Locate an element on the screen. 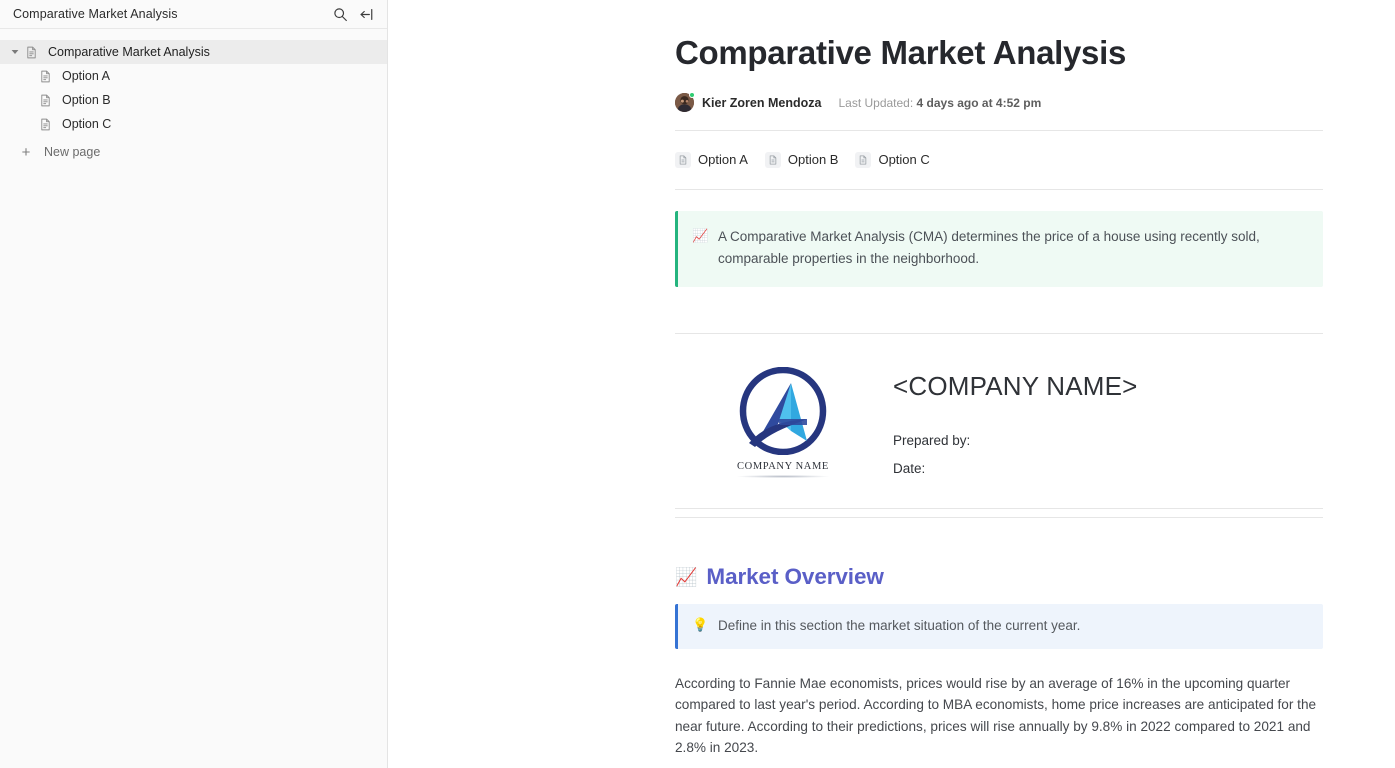  presence-indicator is located at coordinates (692, 95).